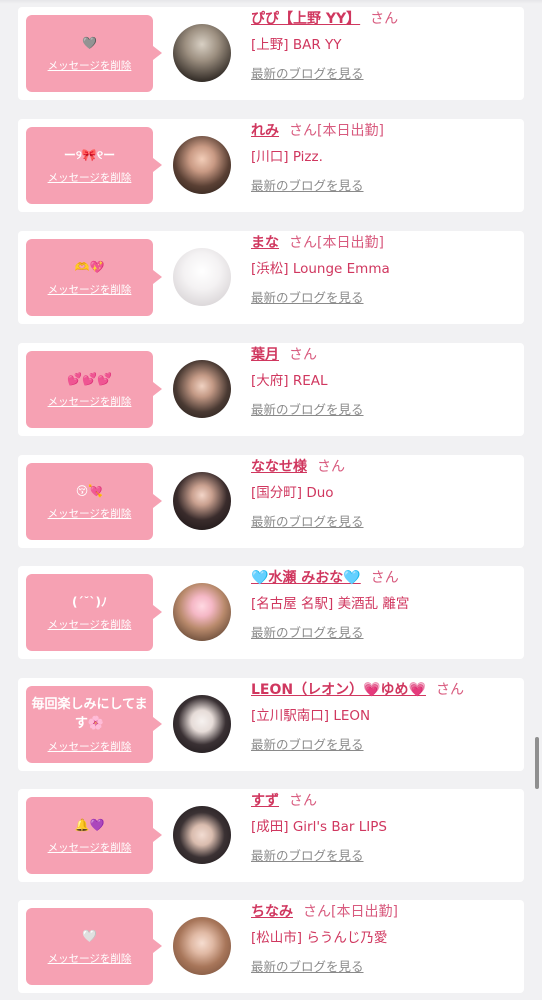 This screenshot has width=542, height=1000. Describe the element at coordinates (279, 467) in the screenshot. I see `cast-name-link: ななせ様` at that location.